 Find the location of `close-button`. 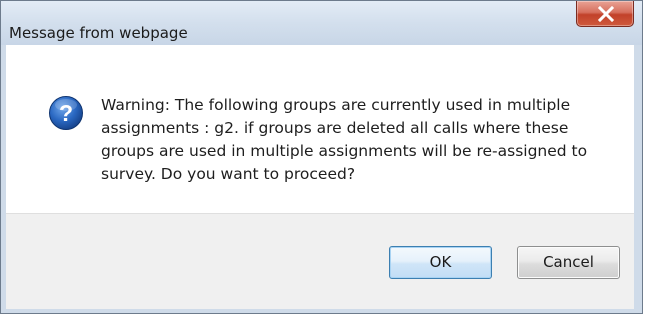

close-button is located at coordinates (605, 14).